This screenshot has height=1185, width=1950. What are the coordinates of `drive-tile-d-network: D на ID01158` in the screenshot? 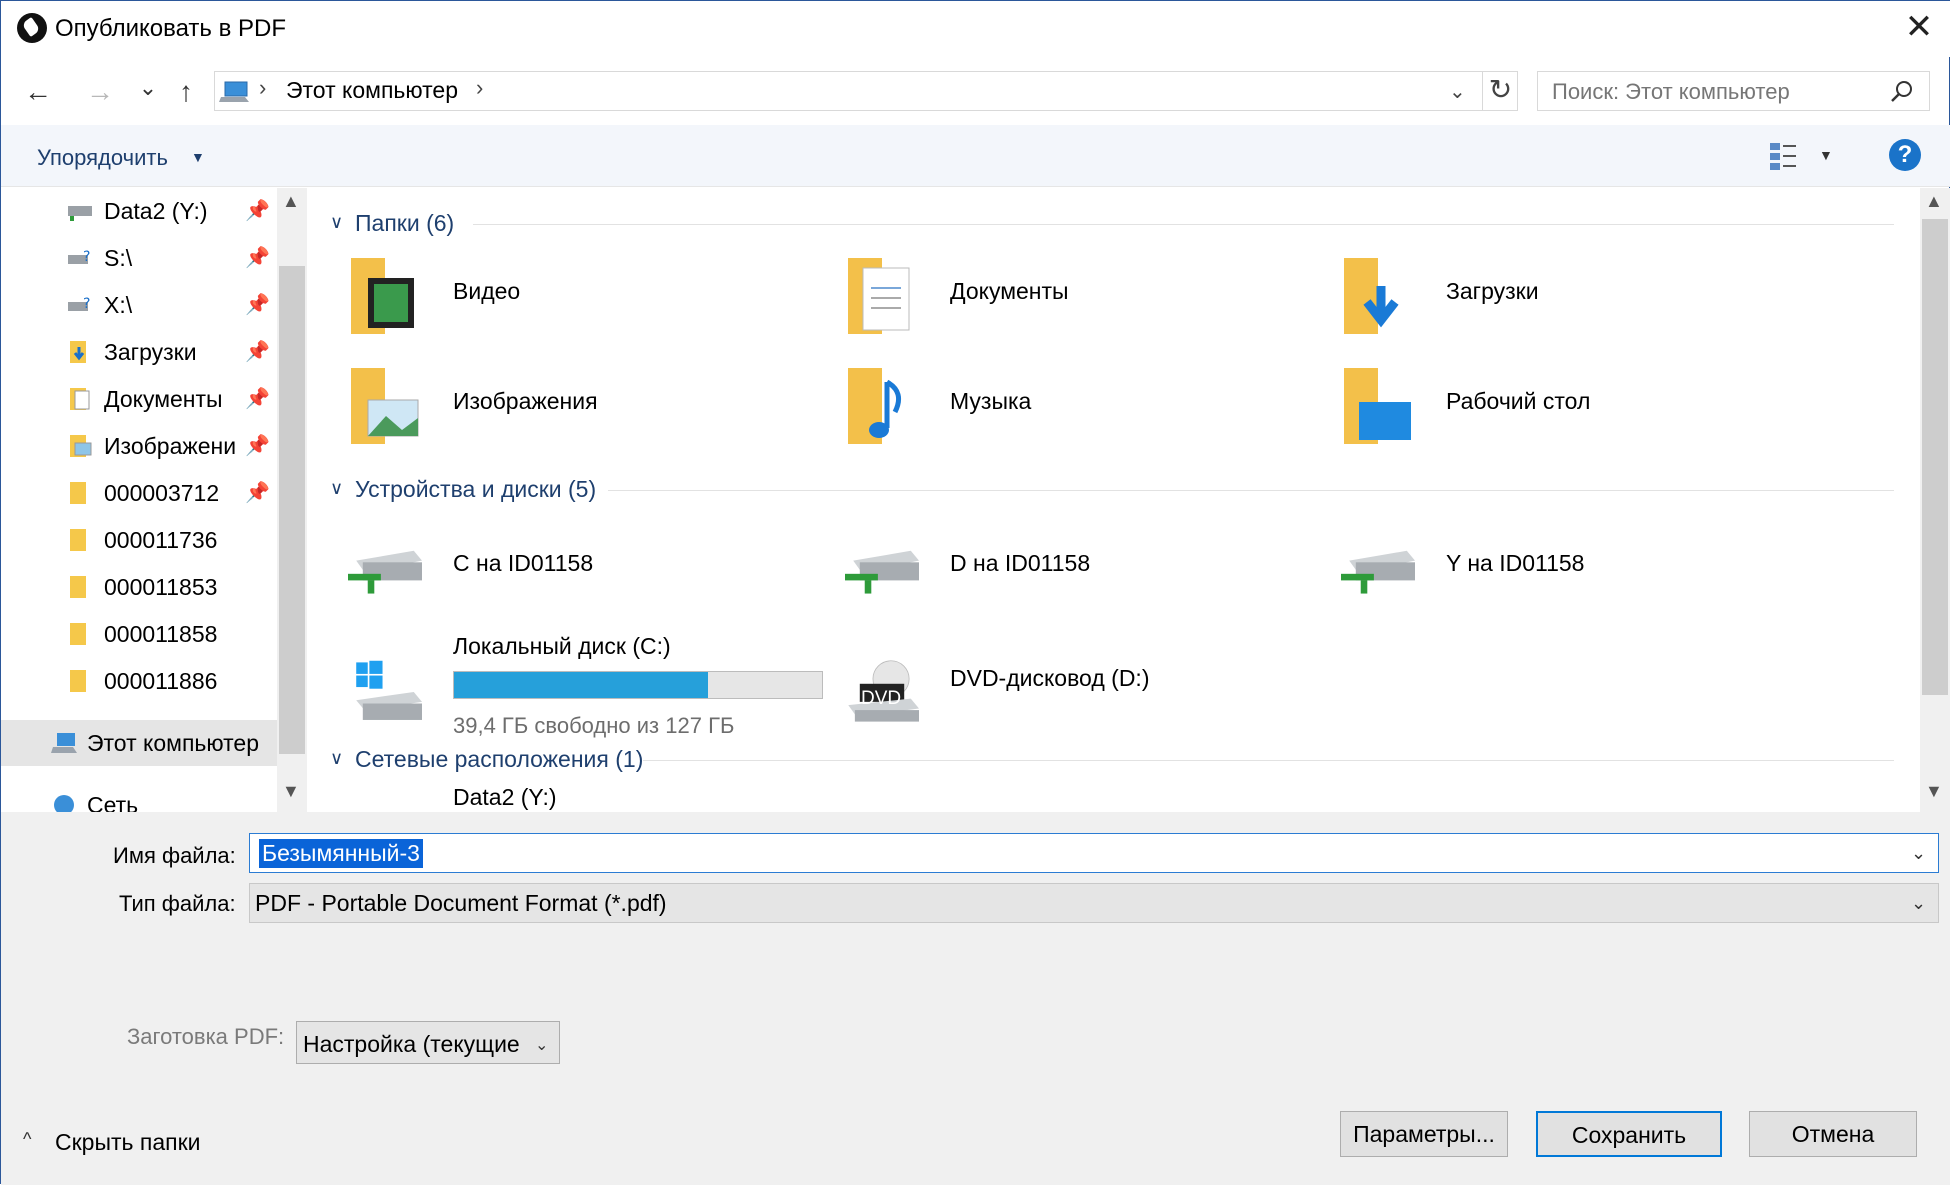 It's located at (1045, 570).